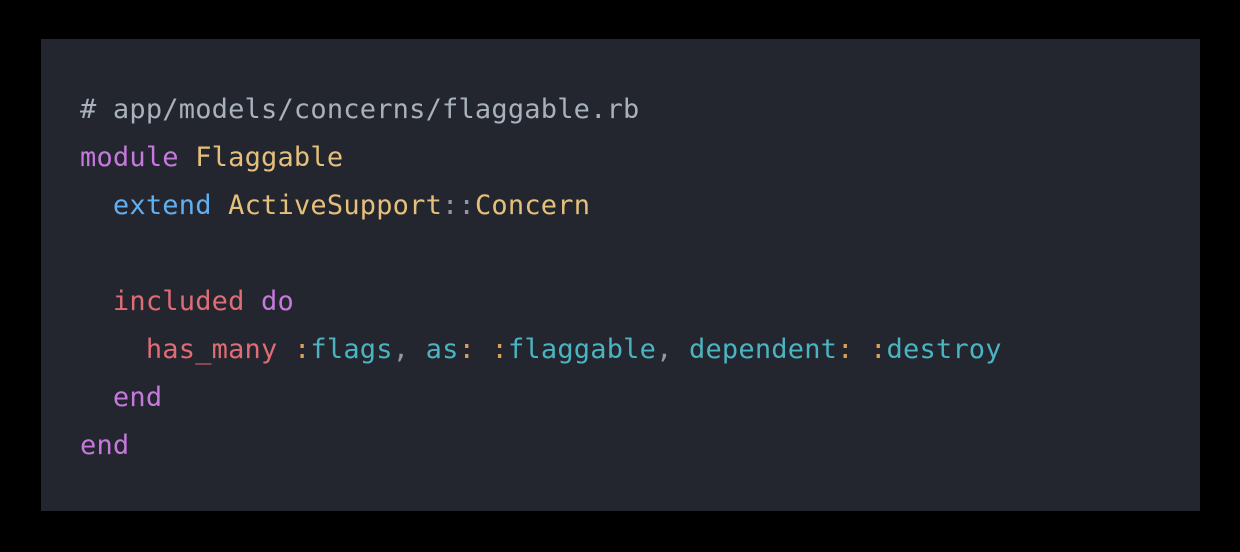 This screenshot has width=1240, height=552. What do you see at coordinates (442, 349) in the screenshot?
I see `code-token-symbol: as` at bounding box center [442, 349].